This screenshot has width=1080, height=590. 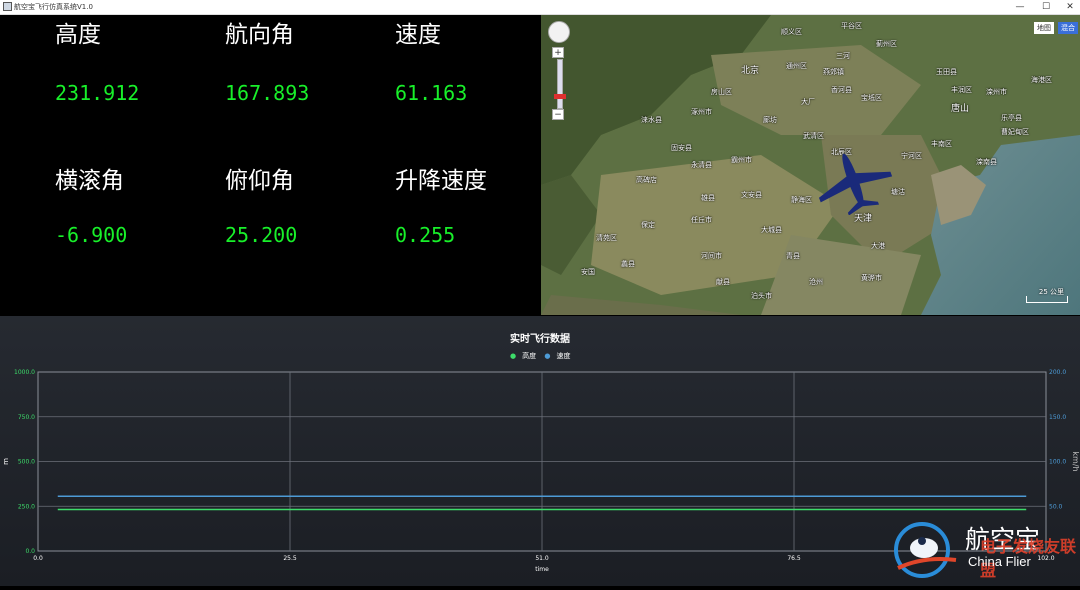 What do you see at coordinates (97, 93) in the screenshot?
I see `altitude-value: 231.912` at bounding box center [97, 93].